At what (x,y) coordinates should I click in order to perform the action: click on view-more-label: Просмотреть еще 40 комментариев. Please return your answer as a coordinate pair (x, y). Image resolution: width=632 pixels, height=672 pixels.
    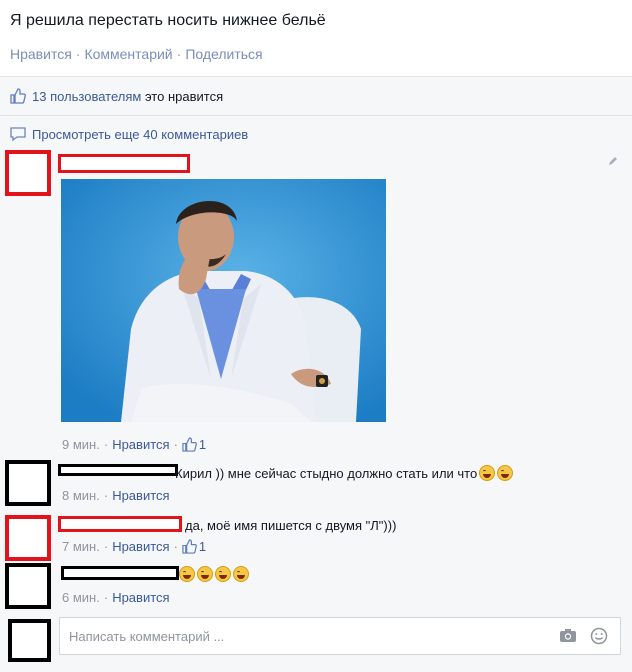
    Looking at the image, I should click on (140, 134).